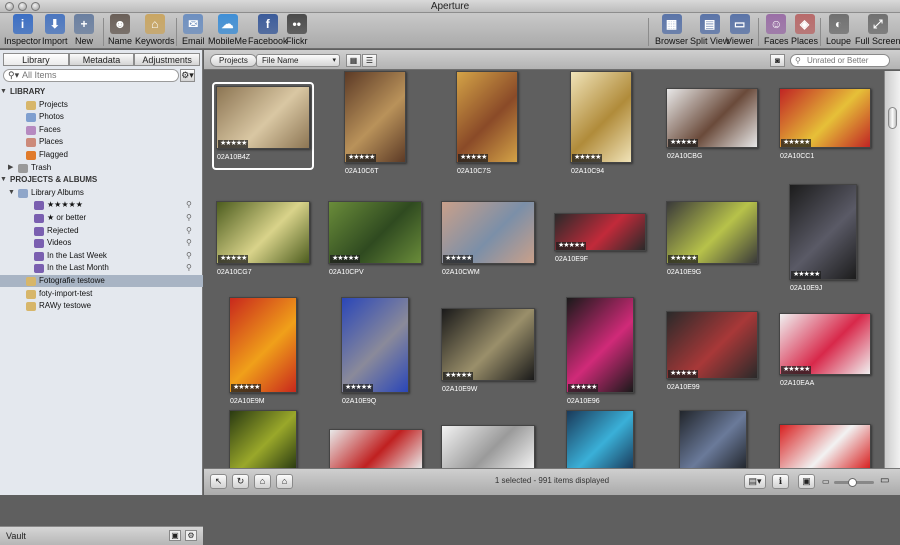 The image size is (900, 545). Describe the element at coordinates (297, 41) in the screenshot. I see `flickr-toolbar-label: Flickr` at that location.